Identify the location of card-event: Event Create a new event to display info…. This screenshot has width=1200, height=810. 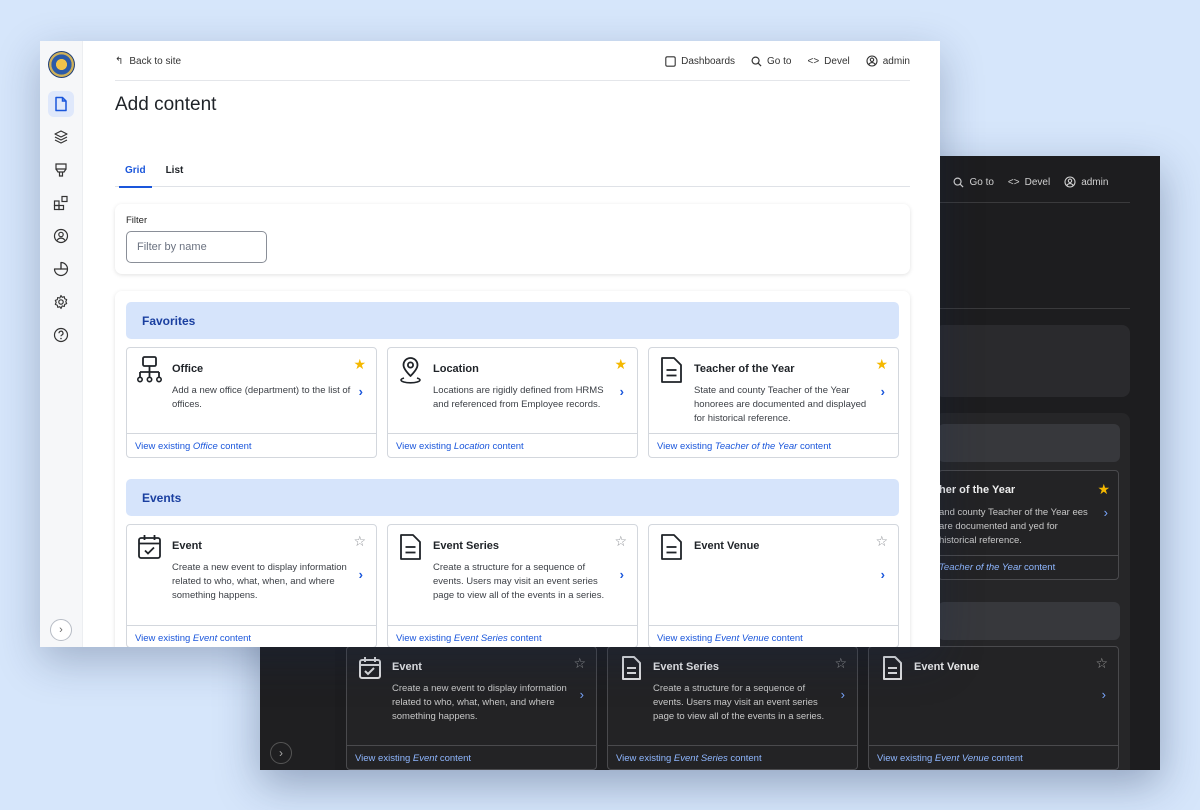
(251, 585).